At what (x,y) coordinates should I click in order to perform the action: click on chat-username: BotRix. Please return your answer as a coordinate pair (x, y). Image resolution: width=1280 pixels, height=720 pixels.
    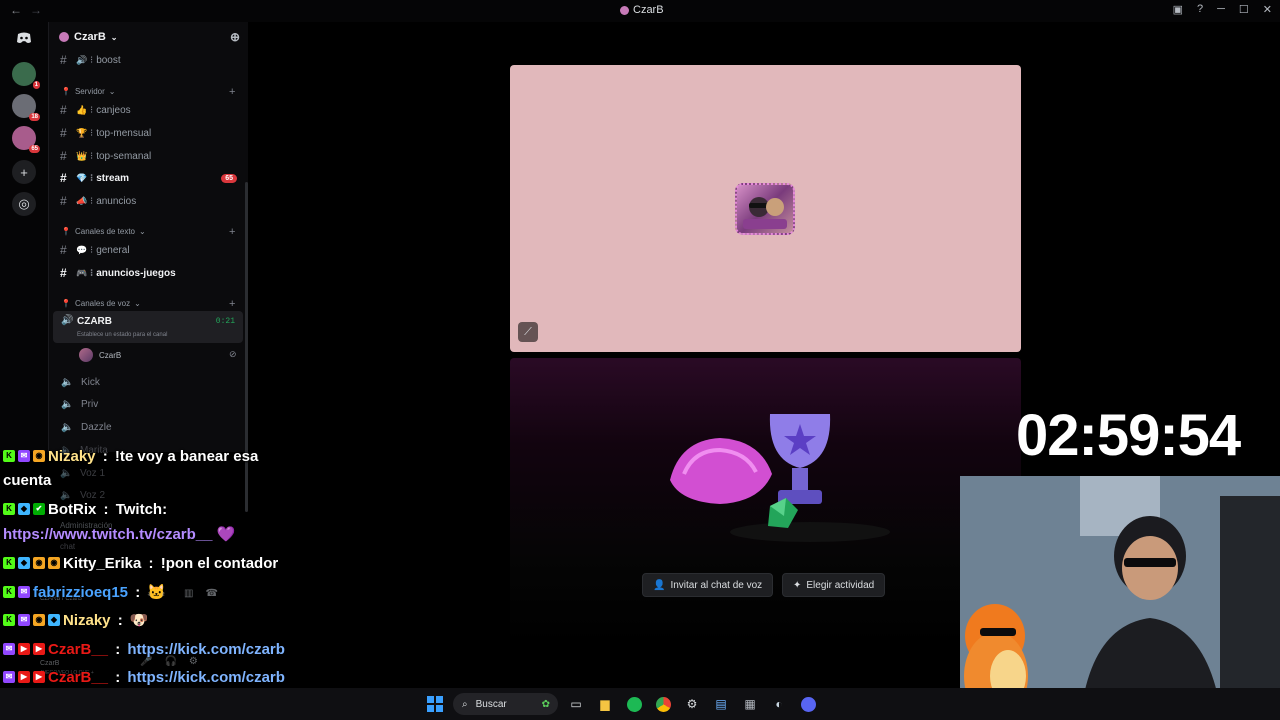
    Looking at the image, I should click on (72, 509).